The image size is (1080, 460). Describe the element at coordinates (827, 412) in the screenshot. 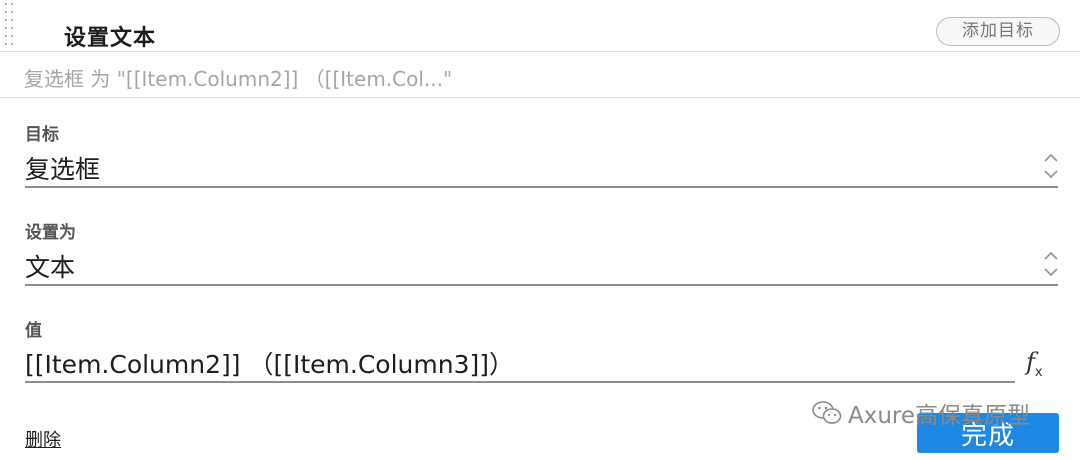

I see `wechat-icon` at that location.